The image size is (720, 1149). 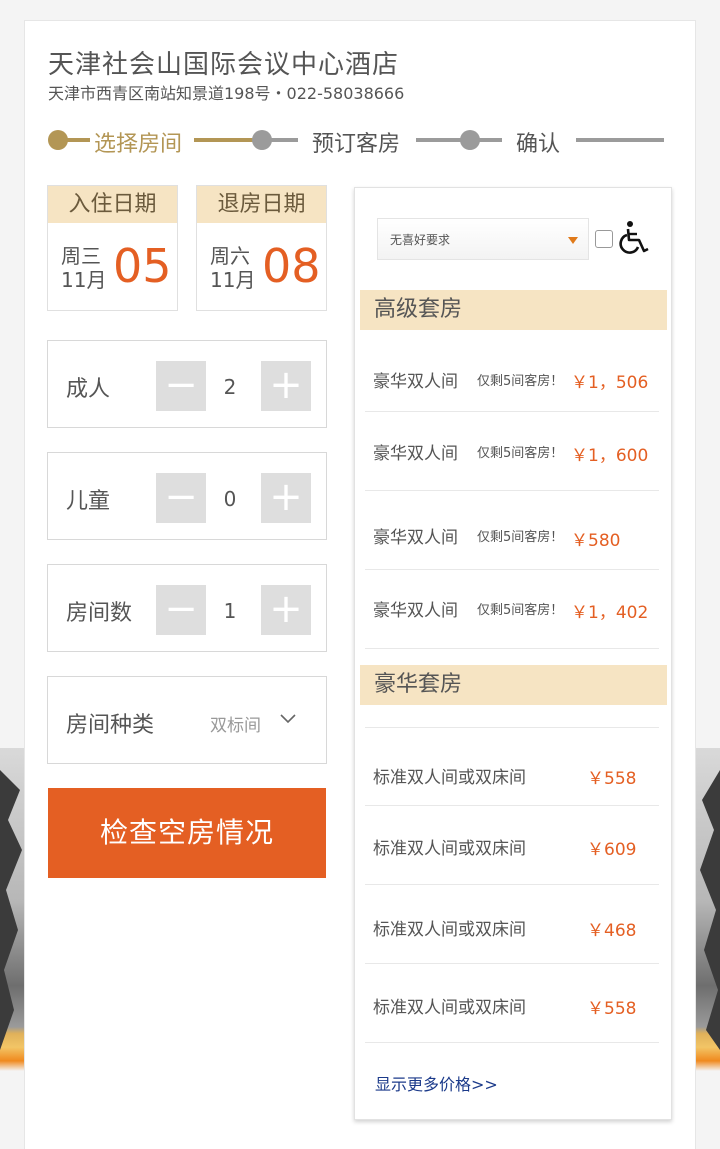 I want to click on adults-label: 成人, so click(x=88, y=389).